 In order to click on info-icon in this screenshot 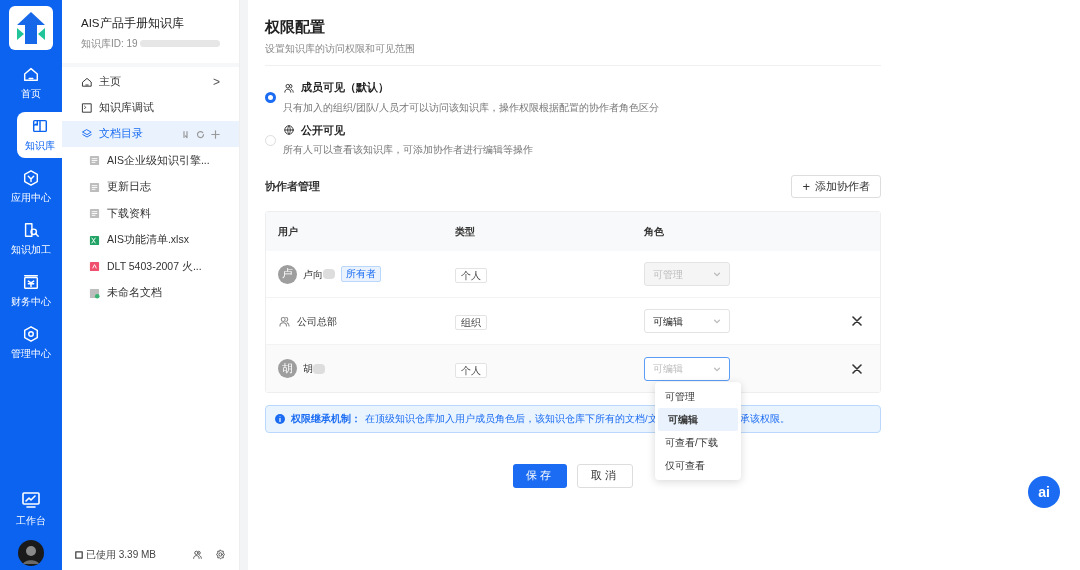, I will do `click(280, 419)`.